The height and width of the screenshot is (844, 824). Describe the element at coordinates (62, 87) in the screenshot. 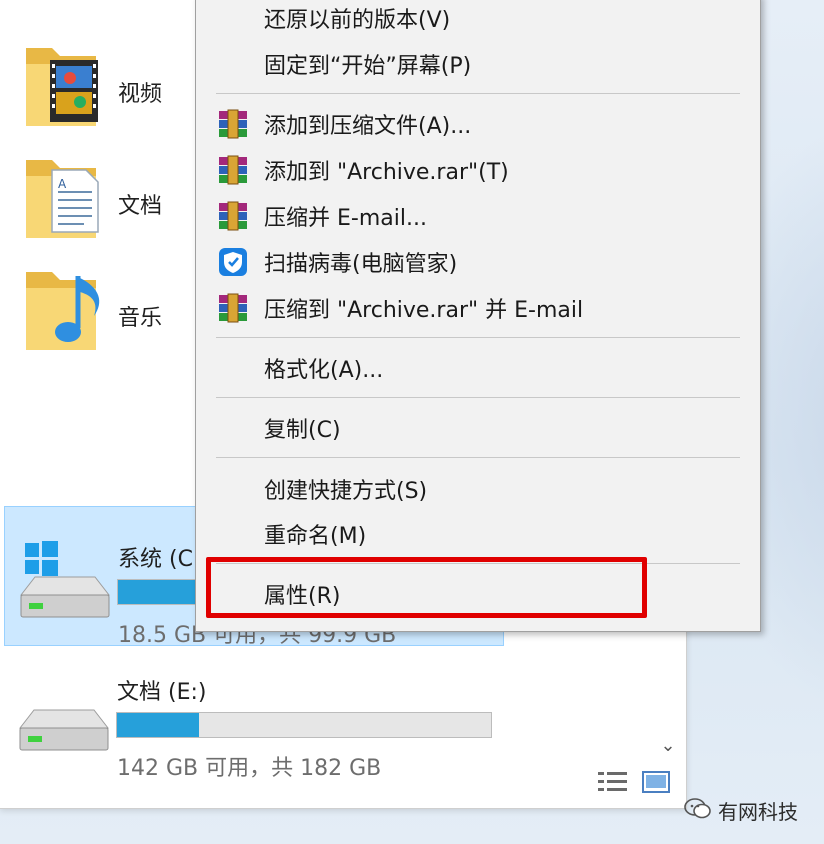

I see `video-folder-icon` at that location.